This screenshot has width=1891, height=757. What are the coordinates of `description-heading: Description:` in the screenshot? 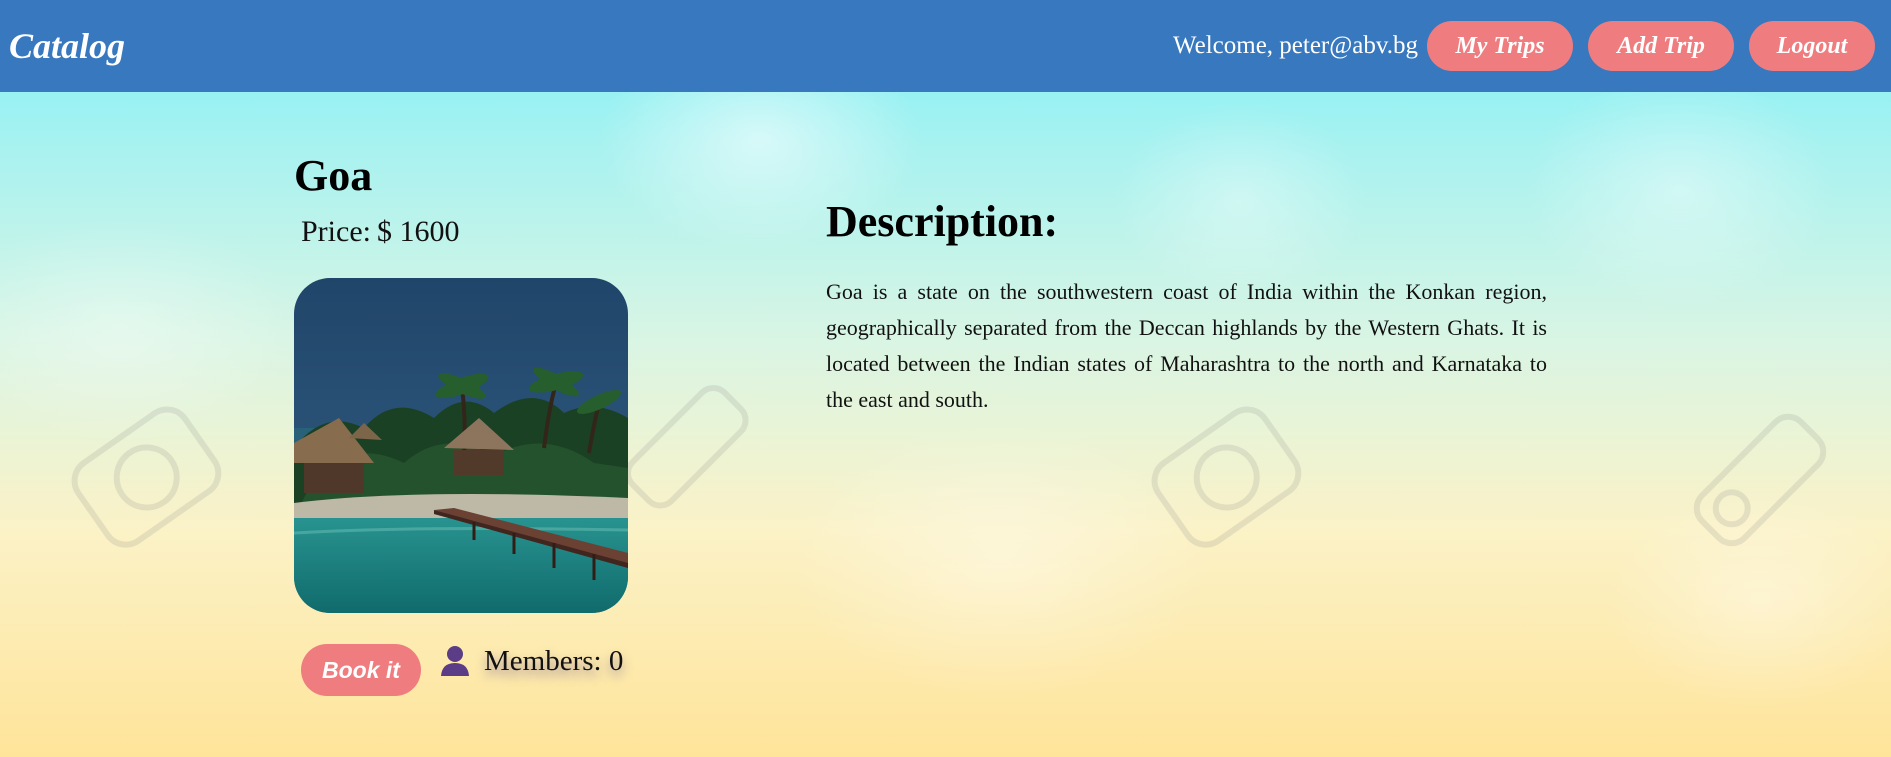 It's located at (942, 221).